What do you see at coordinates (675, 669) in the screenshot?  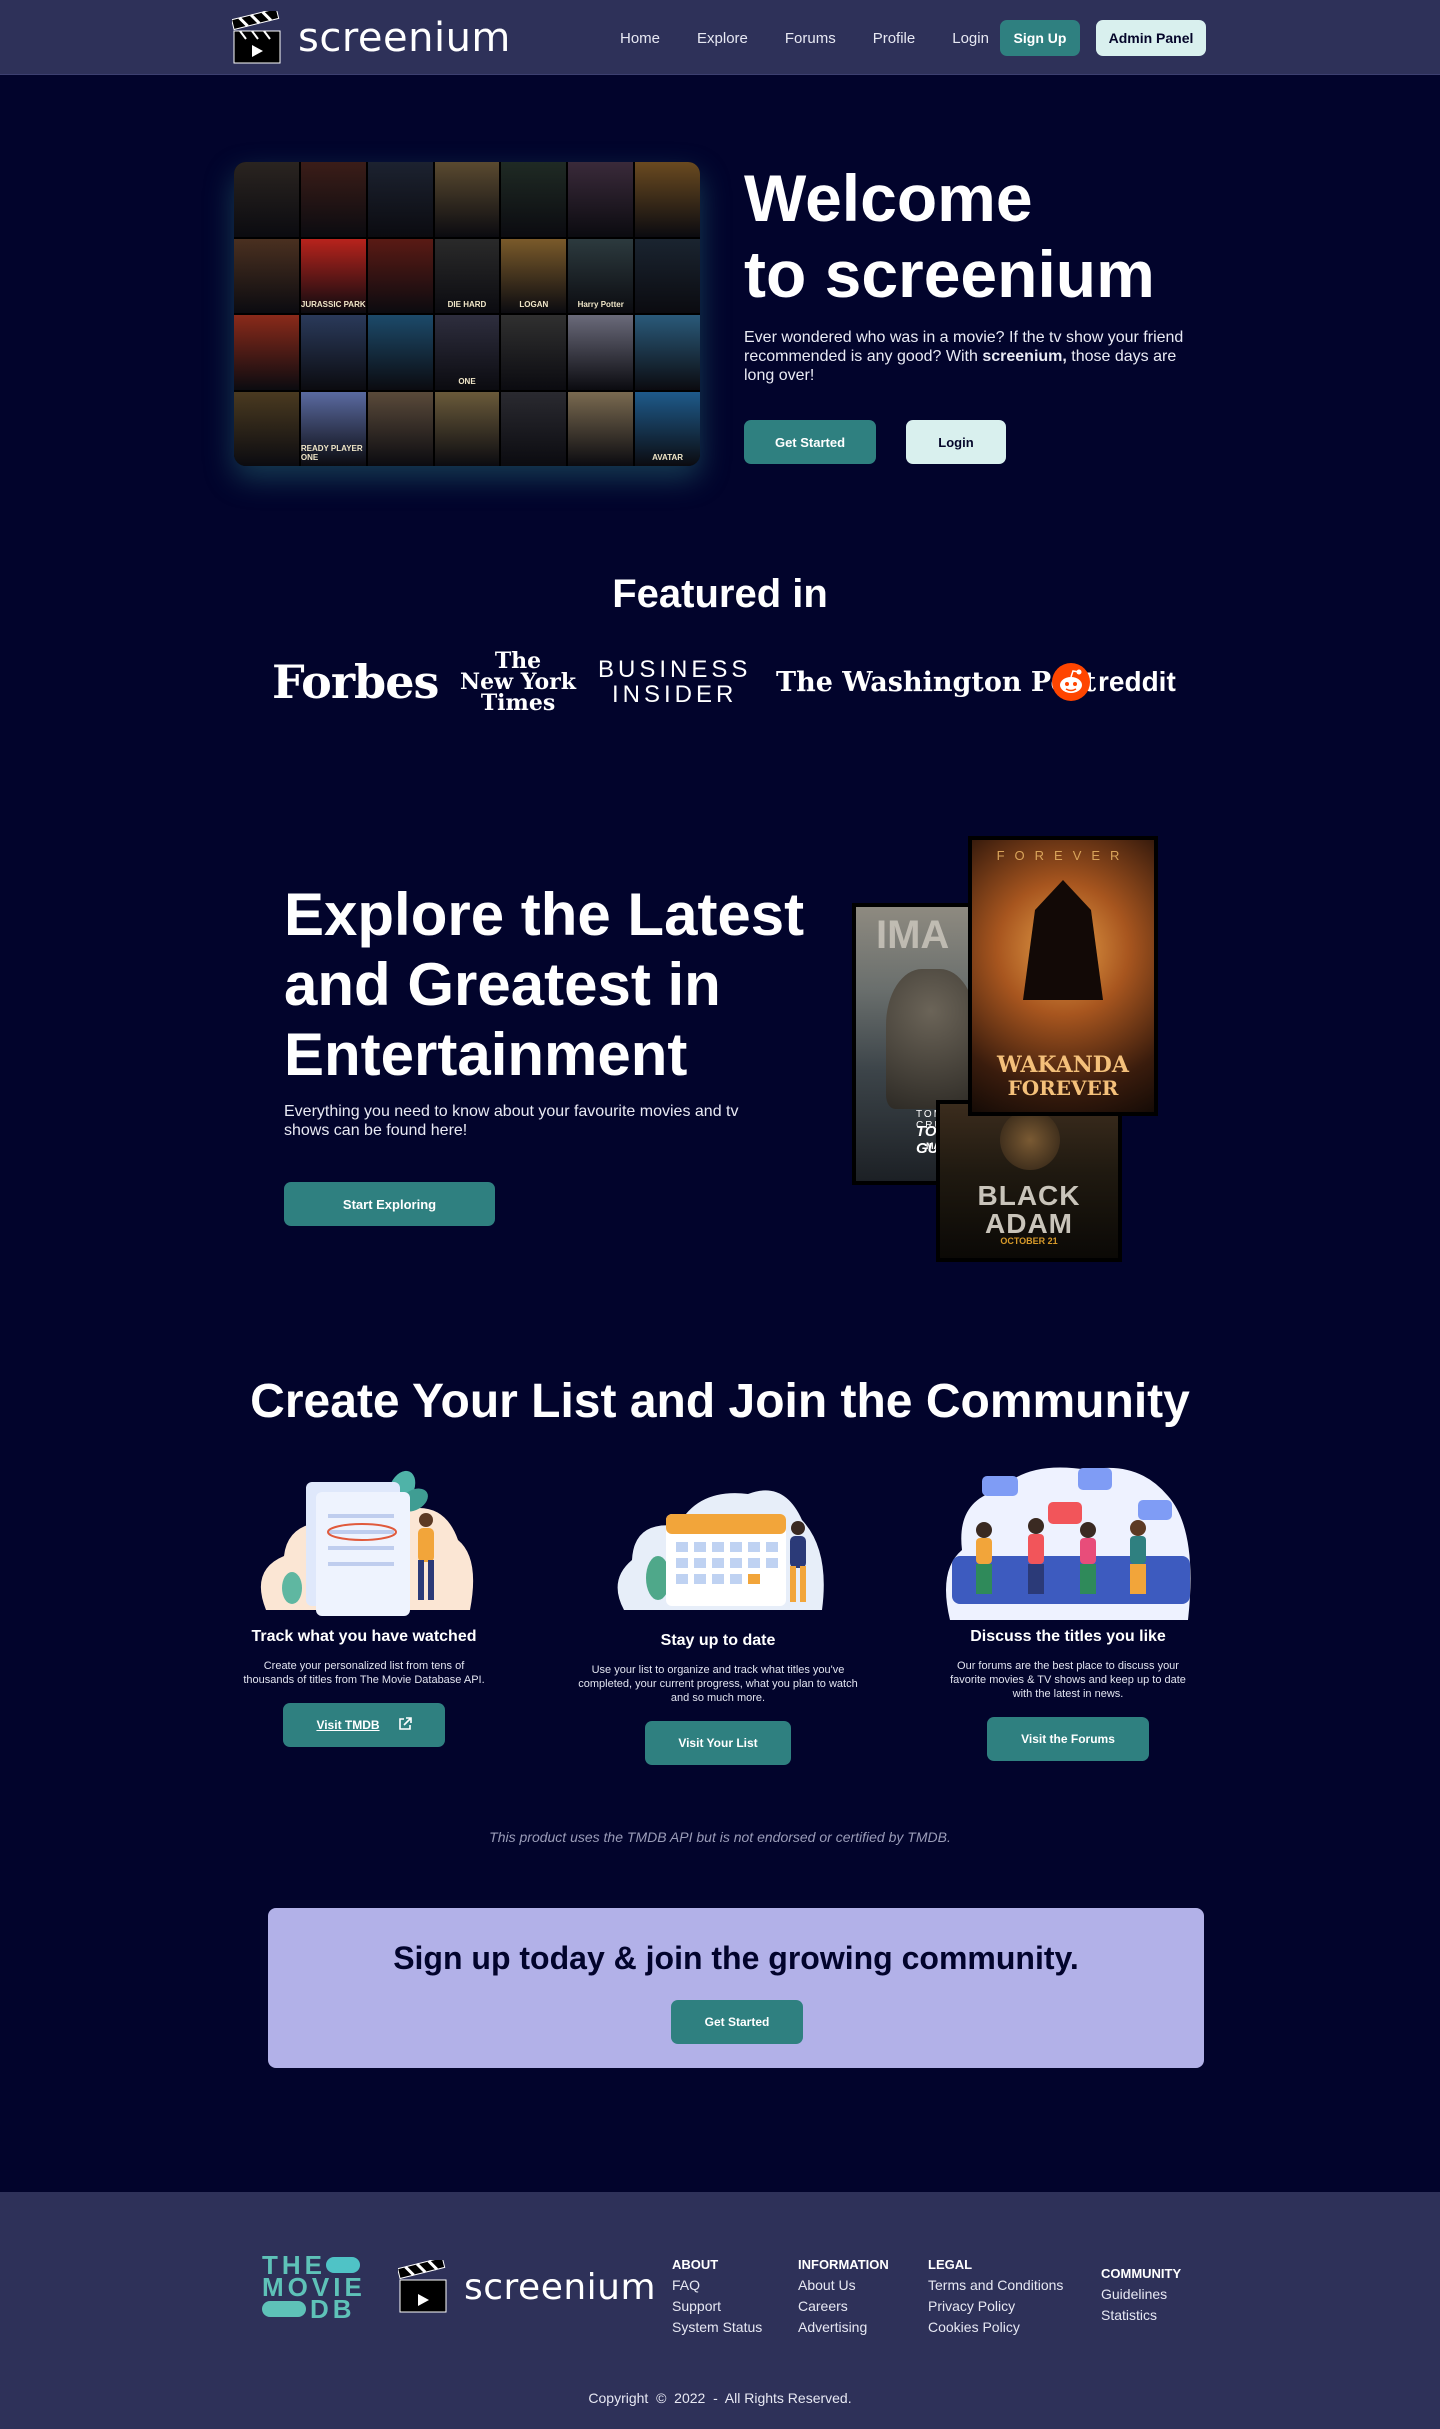 I see `bi-line-1: BUSINESS` at bounding box center [675, 669].